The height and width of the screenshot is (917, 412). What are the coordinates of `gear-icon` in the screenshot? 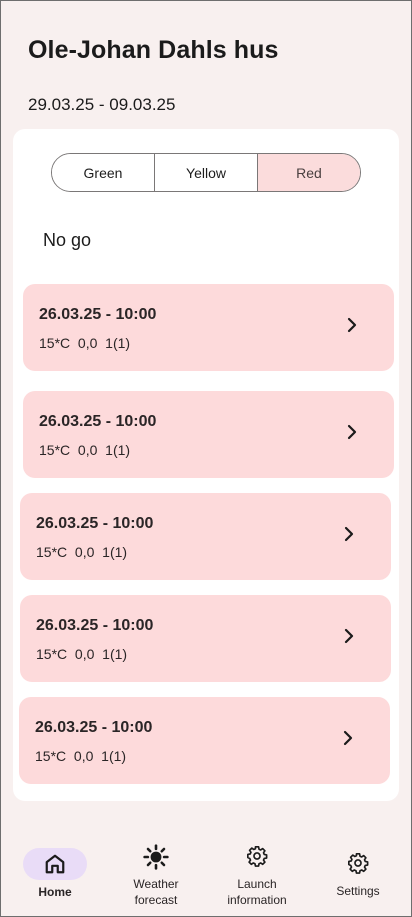 It's located at (257, 856).